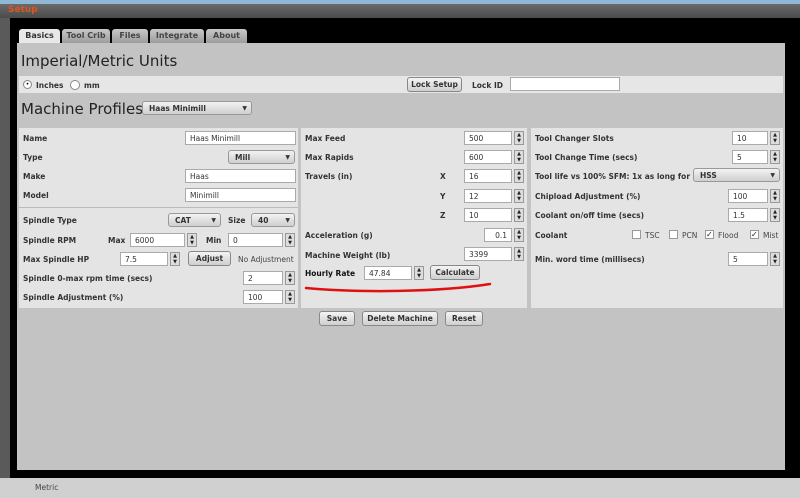 The image size is (800, 498). What do you see at coordinates (488, 215) in the screenshot?
I see `travel-z-input: 10` at bounding box center [488, 215].